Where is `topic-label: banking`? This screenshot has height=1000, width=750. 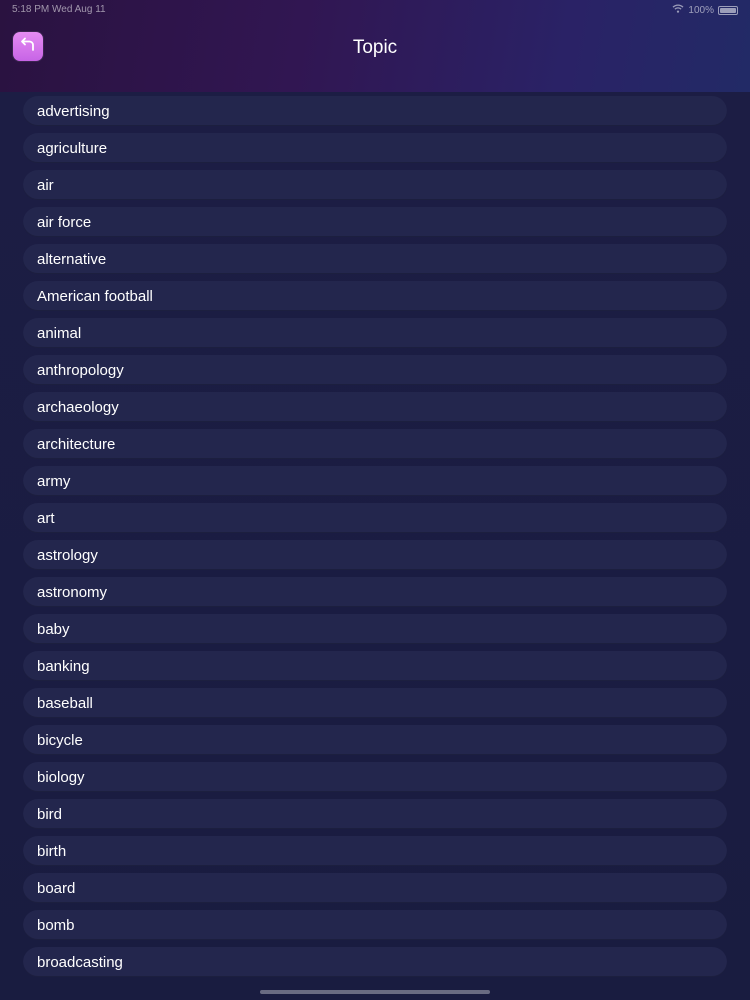
topic-label: banking is located at coordinates (63, 666).